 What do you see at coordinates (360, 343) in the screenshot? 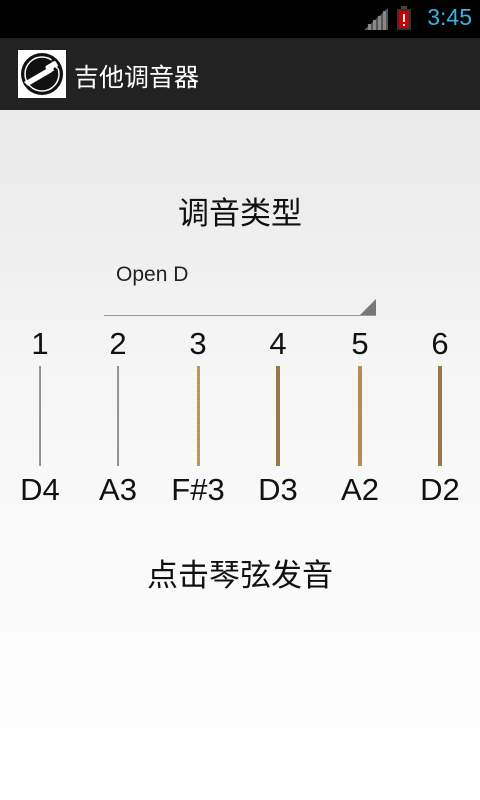
I see `string-number: 5` at bounding box center [360, 343].